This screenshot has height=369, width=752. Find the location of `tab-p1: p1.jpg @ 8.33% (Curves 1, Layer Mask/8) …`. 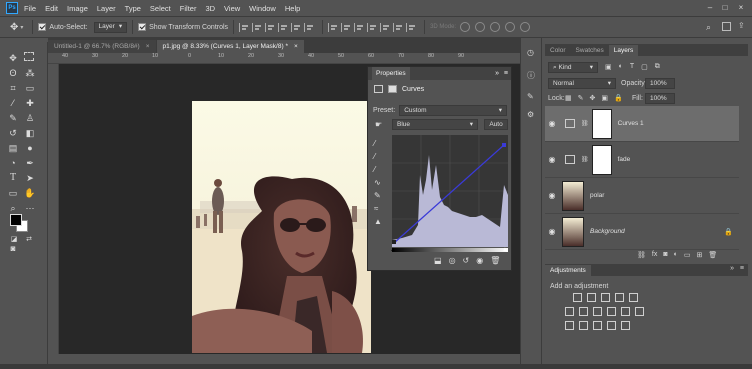

tab-p1: p1.jpg @ 8.33% (Curves 1, Layer Mask/8) … is located at coordinates (230, 46).